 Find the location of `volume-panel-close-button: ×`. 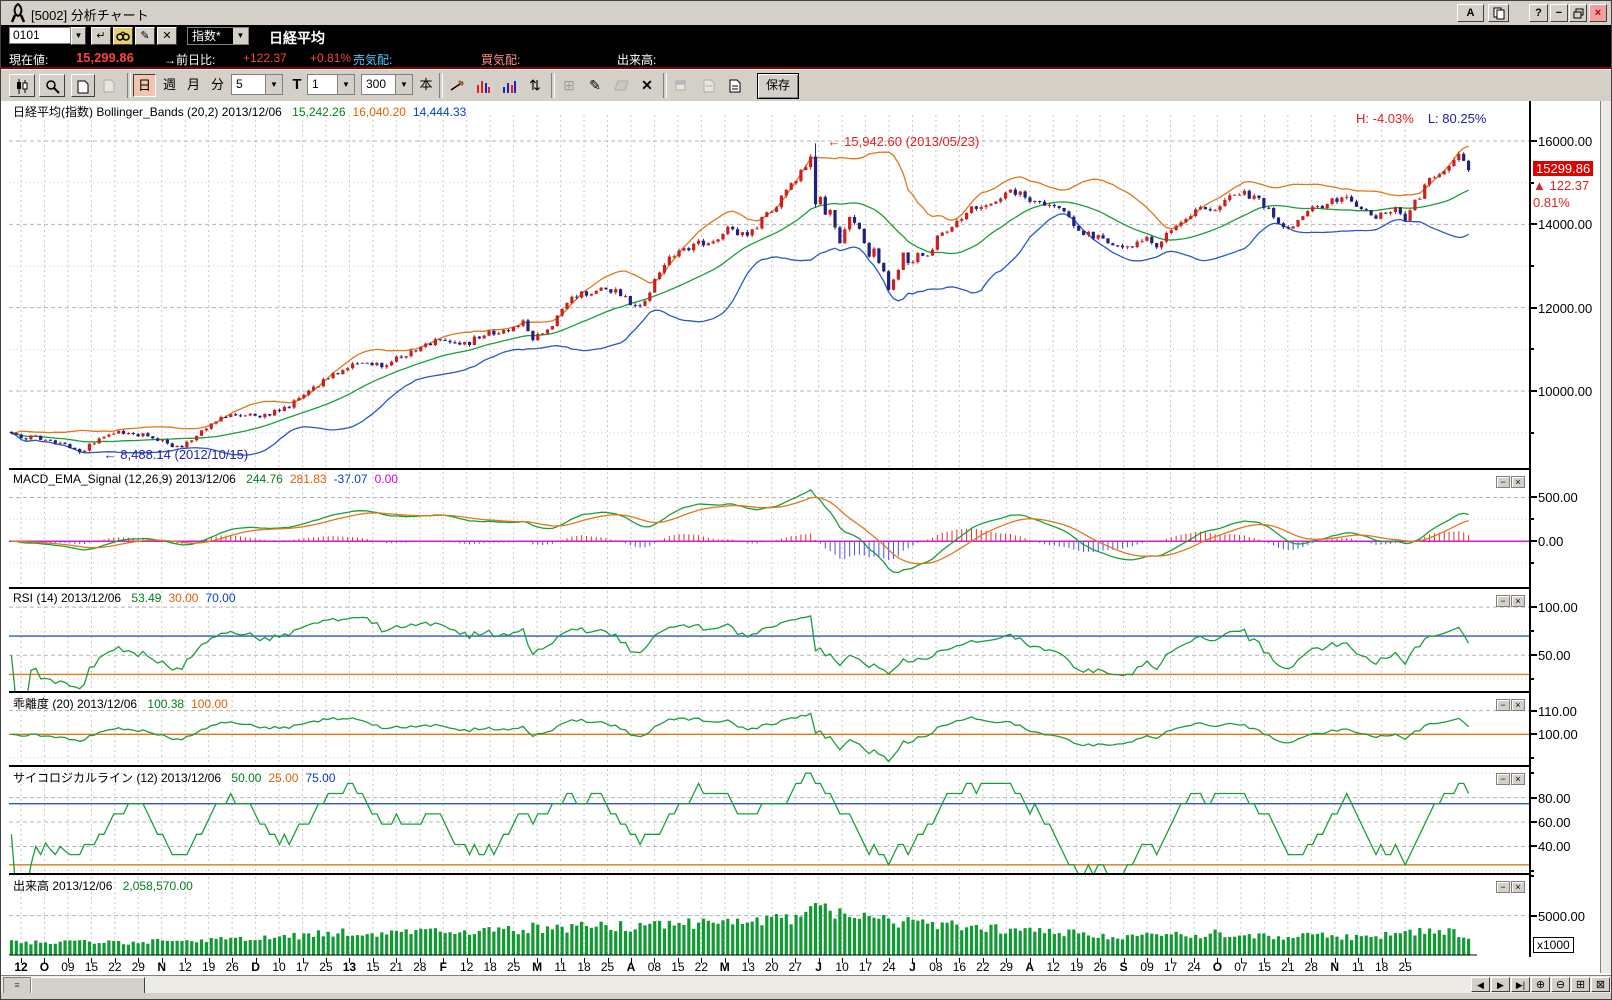

volume-panel-close-button: × is located at coordinates (1518, 887).